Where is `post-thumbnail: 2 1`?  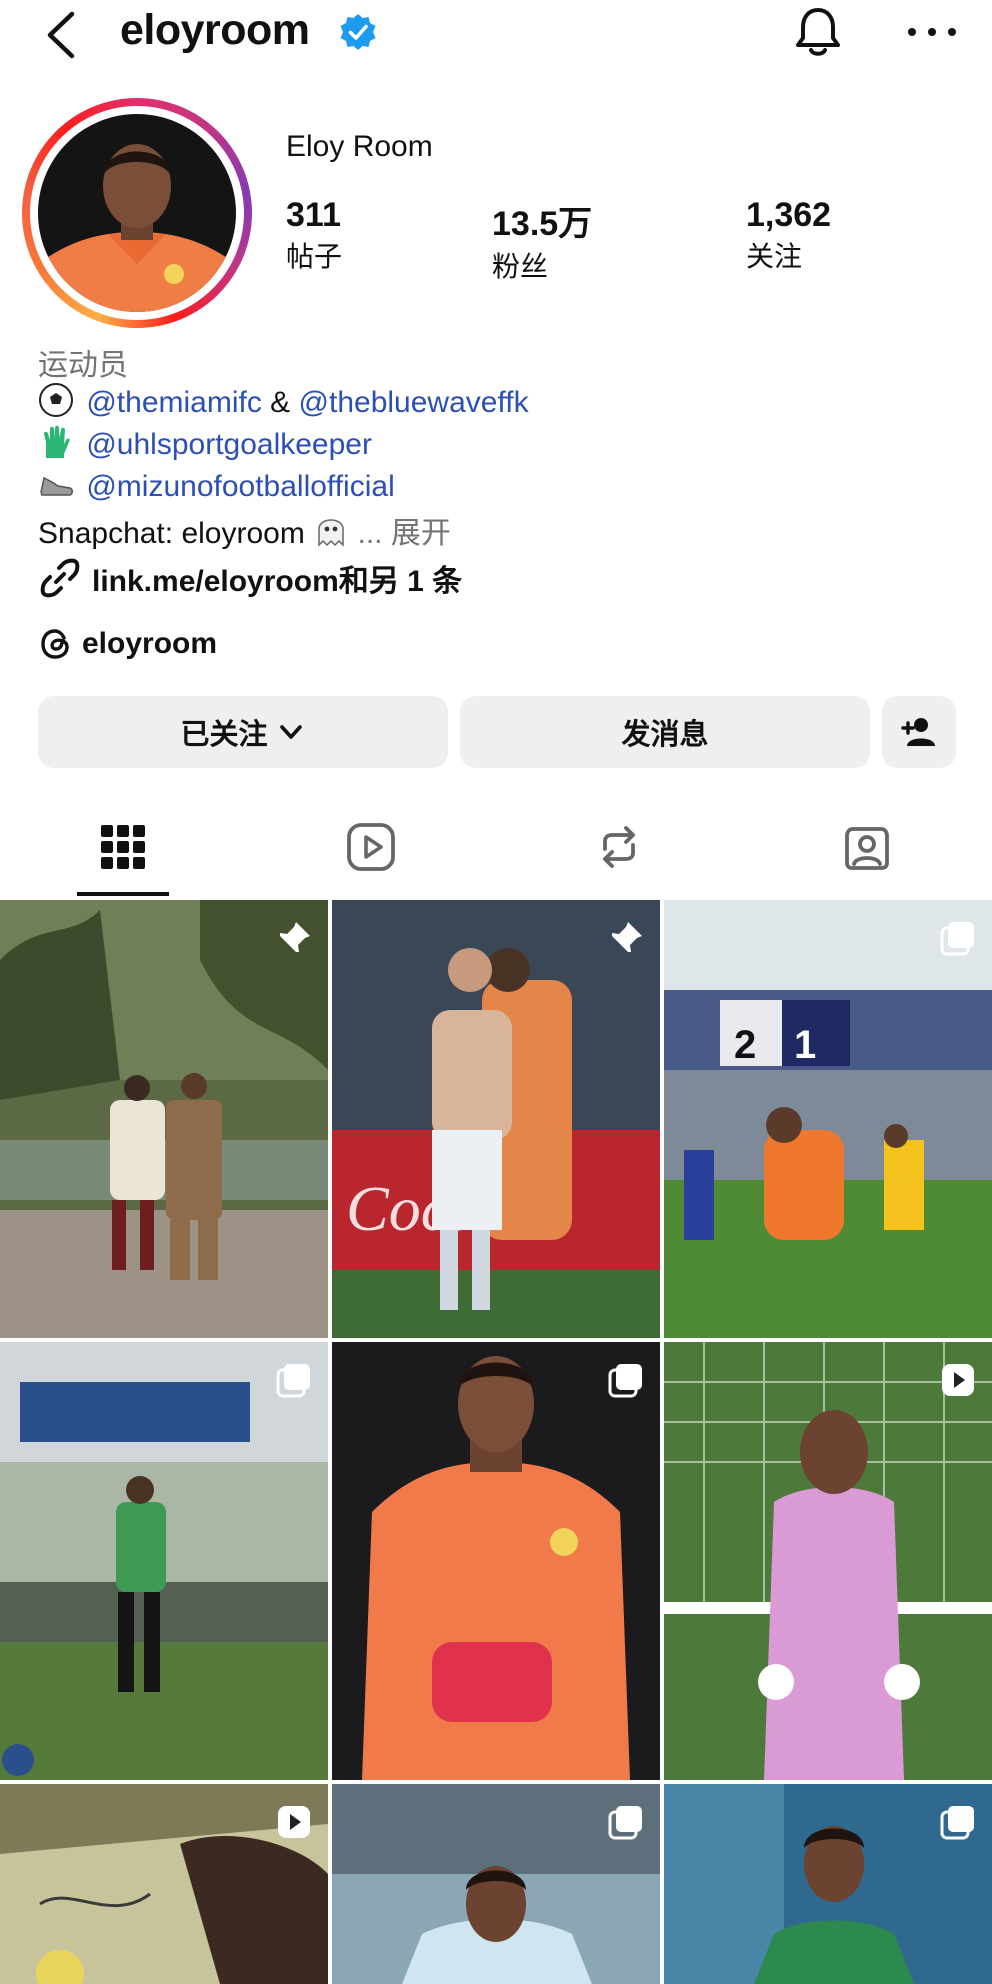 post-thumbnail: 2 1 is located at coordinates (828, 1119).